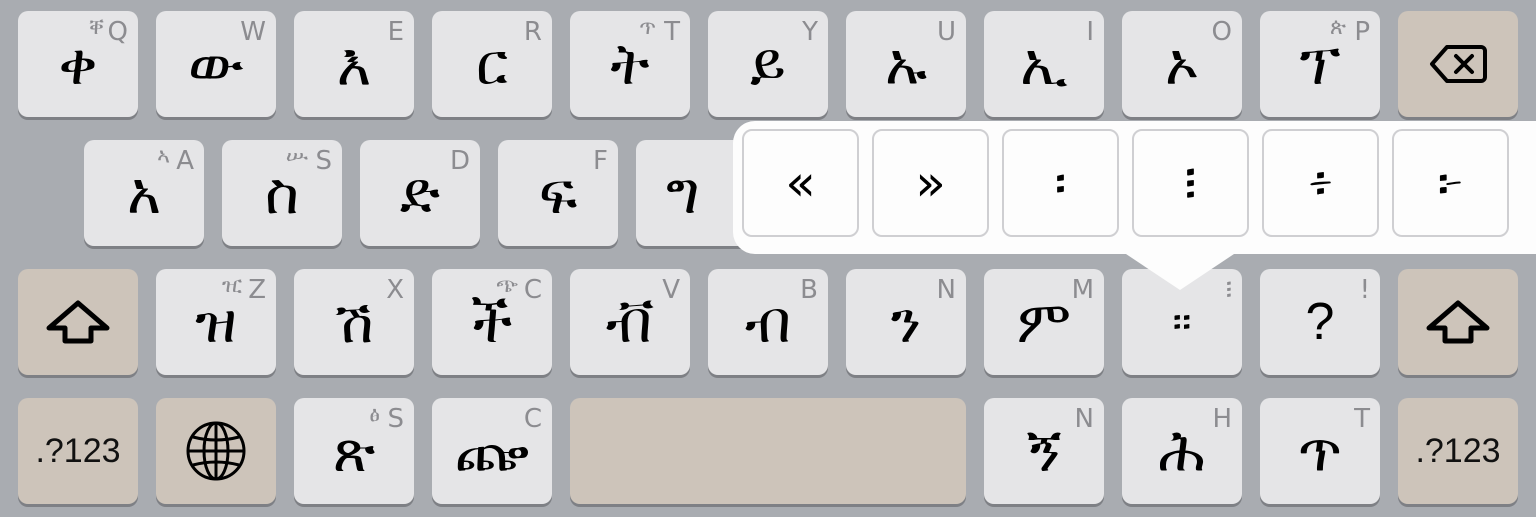 This screenshot has width=1536, height=517. What do you see at coordinates (768, 451) in the screenshot?
I see `space-bar` at bounding box center [768, 451].